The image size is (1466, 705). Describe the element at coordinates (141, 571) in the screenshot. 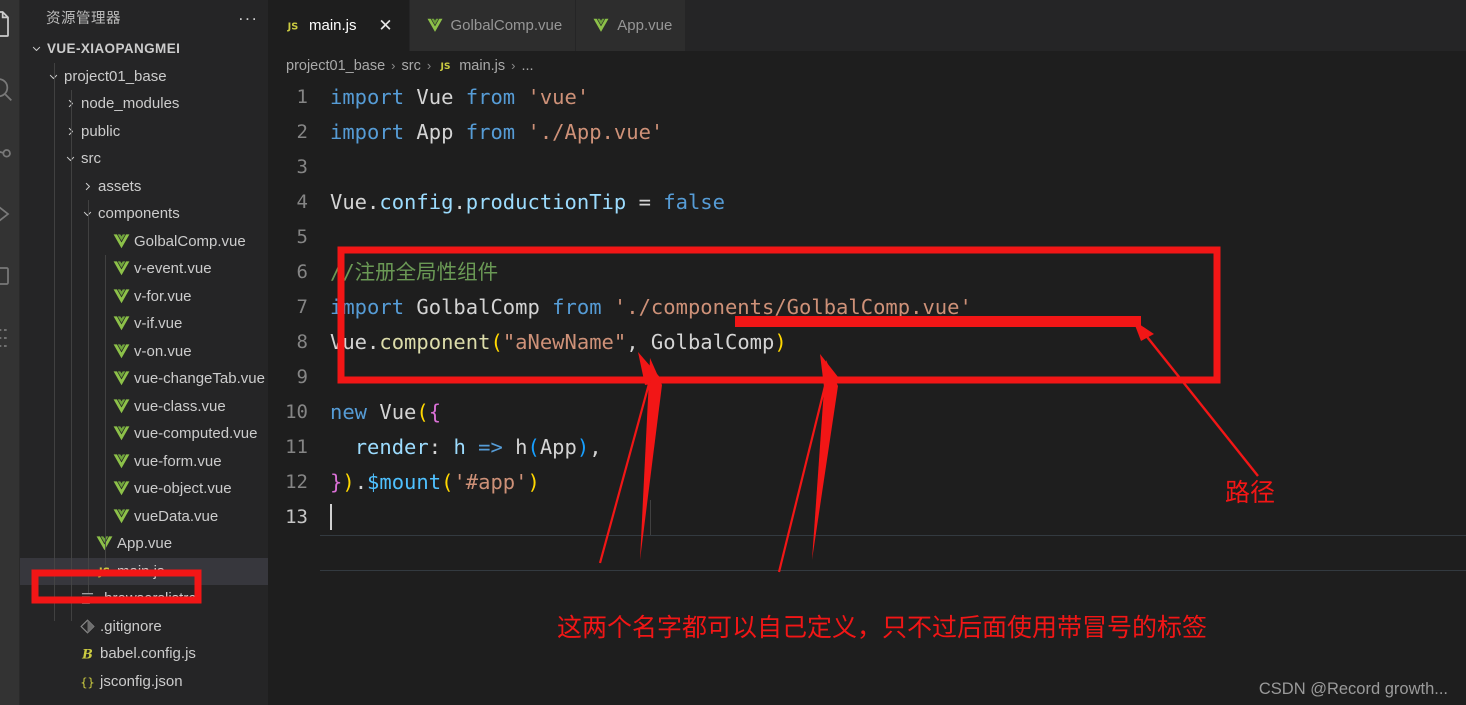

I see `tree-item-label: main.js` at that location.